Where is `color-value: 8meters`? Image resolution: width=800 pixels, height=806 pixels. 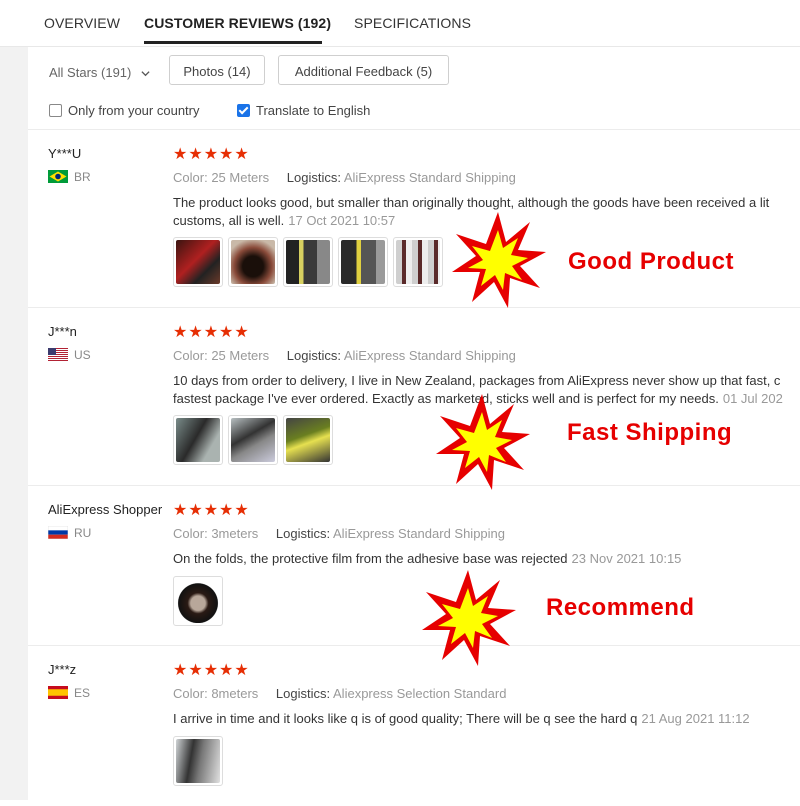
color-value: 8meters is located at coordinates (235, 693).